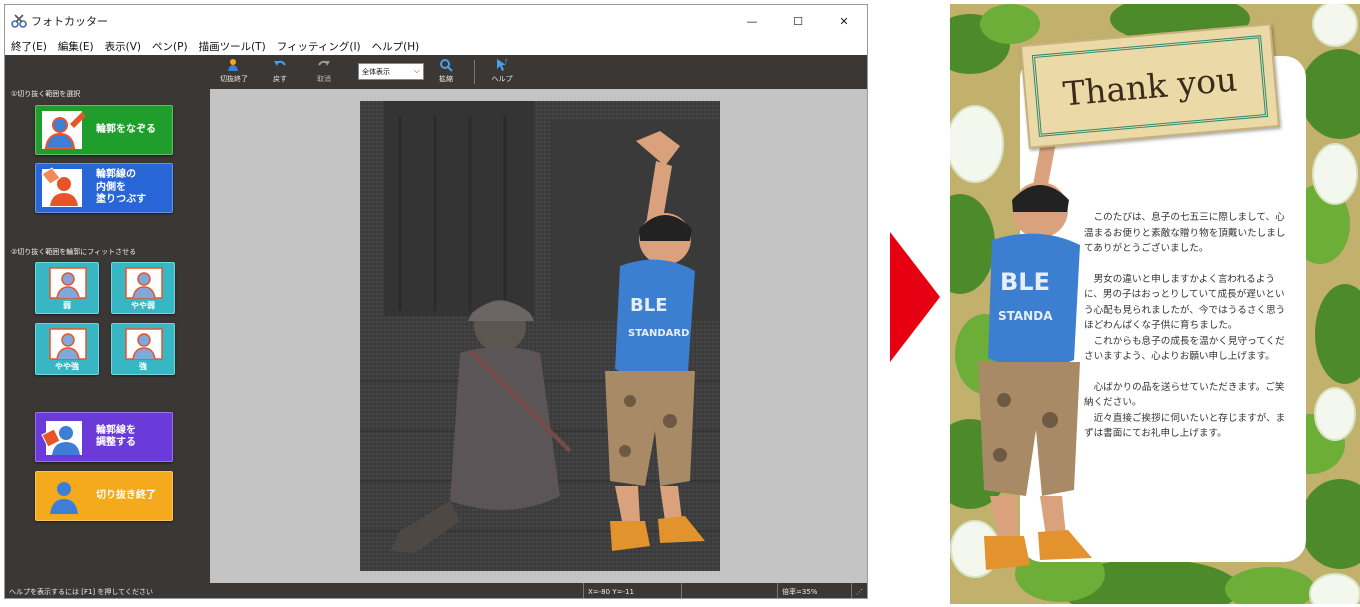 The image size is (1360, 607). What do you see at coordinates (752, 21) in the screenshot?
I see `minimize-button: —` at bounding box center [752, 21].